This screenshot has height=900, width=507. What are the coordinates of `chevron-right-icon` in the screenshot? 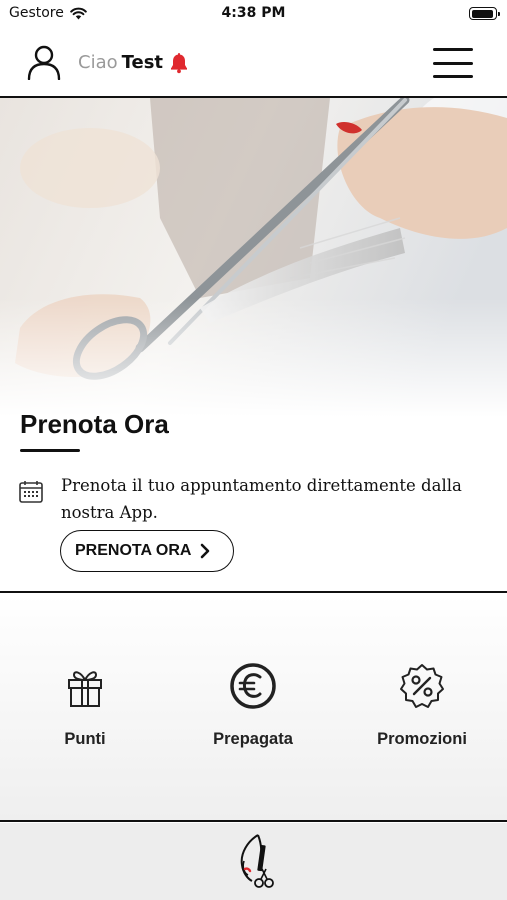 It's located at (205, 551).